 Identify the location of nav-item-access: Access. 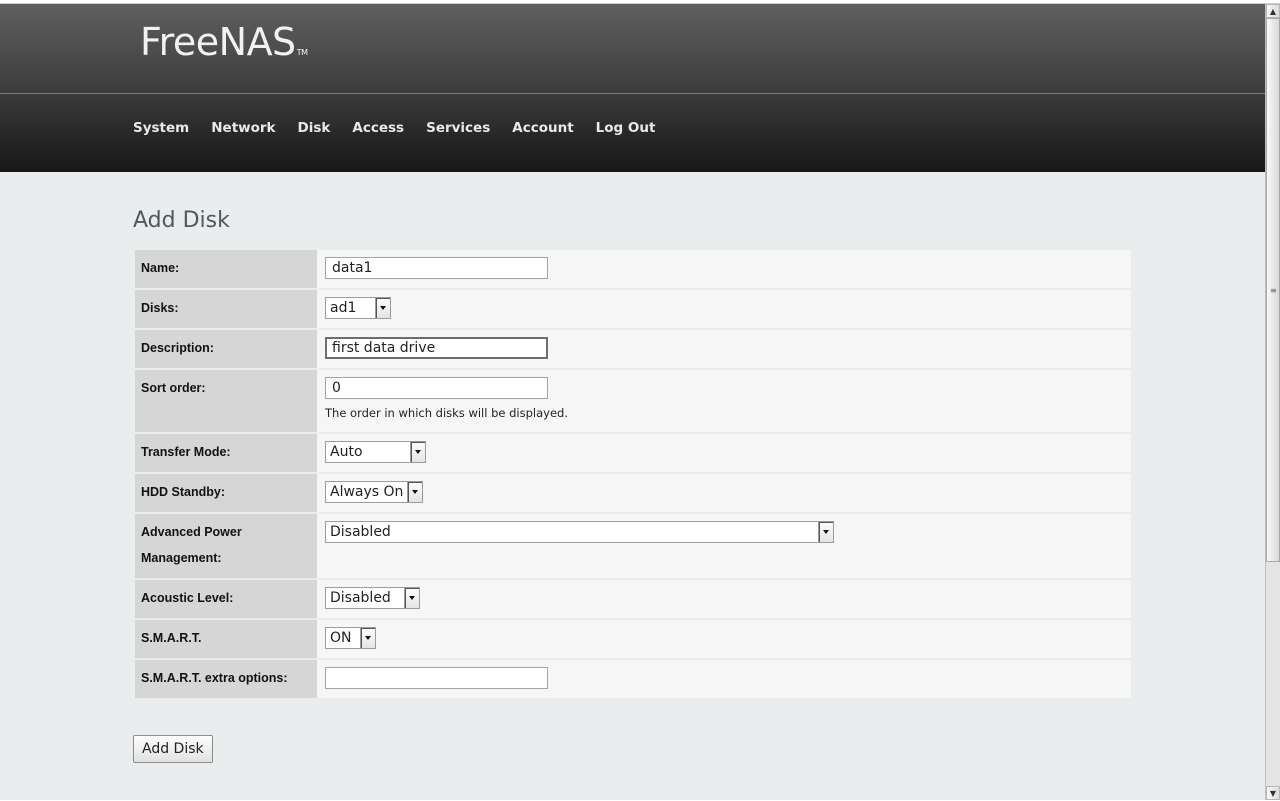
(378, 128).